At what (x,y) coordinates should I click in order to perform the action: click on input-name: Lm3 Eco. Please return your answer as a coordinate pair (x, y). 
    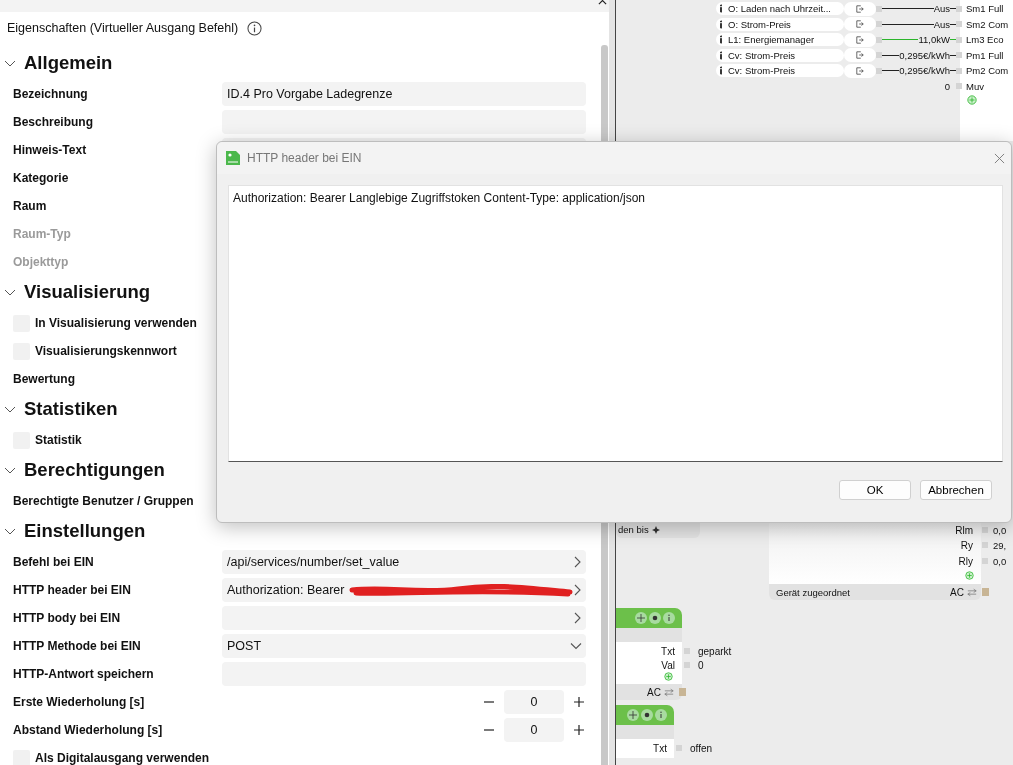
    Looking at the image, I should click on (985, 40).